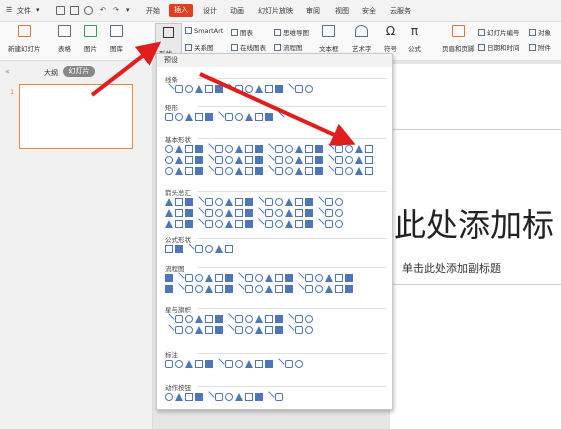  Describe the element at coordinates (277, 109) in the screenshot. I see `arrow-to-shape-item` at that location.